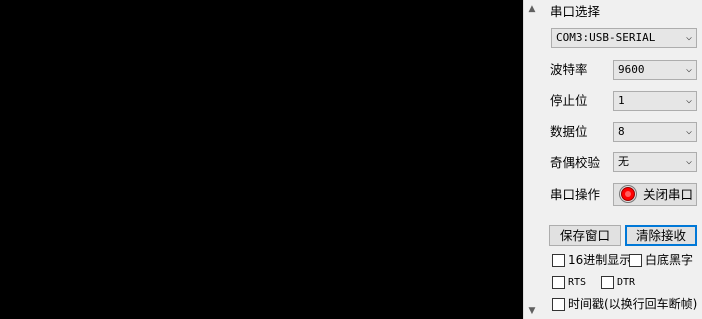 This screenshot has width=702, height=319. Describe the element at coordinates (558, 282) in the screenshot. I see `rts-checkbox` at that location.